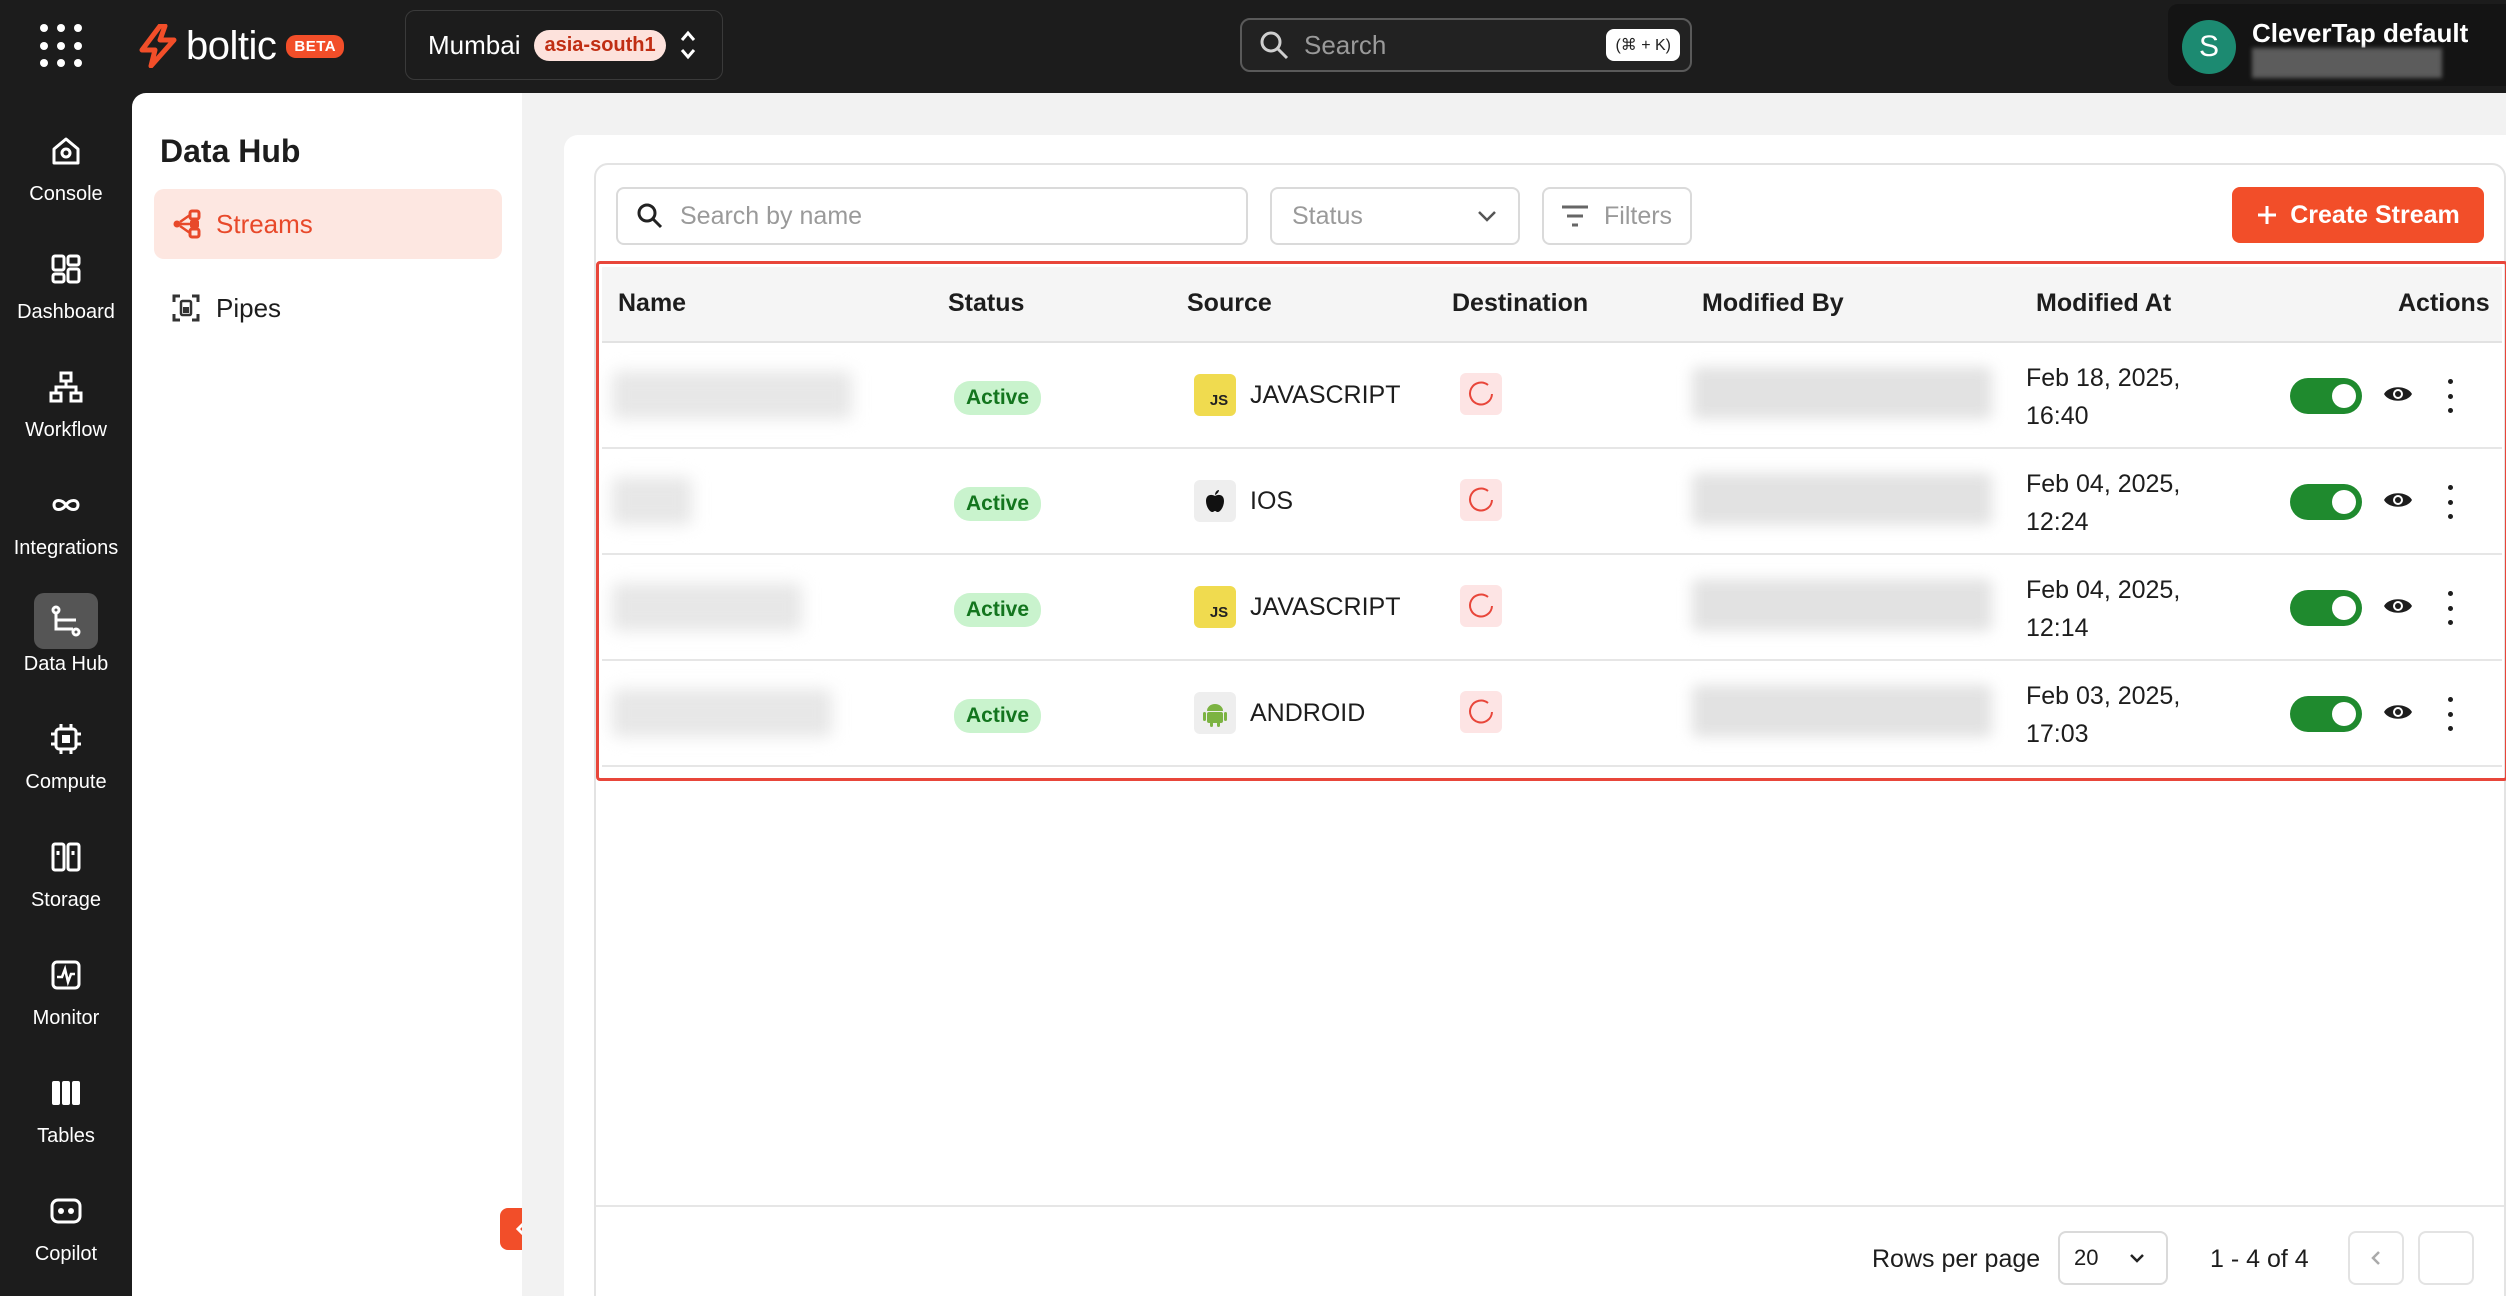 The height and width of the screenshot is (1296, 2506). Describe the element at coordinates (474, 44) in the screenshot. I see `region-name: Mumbai` at that location.